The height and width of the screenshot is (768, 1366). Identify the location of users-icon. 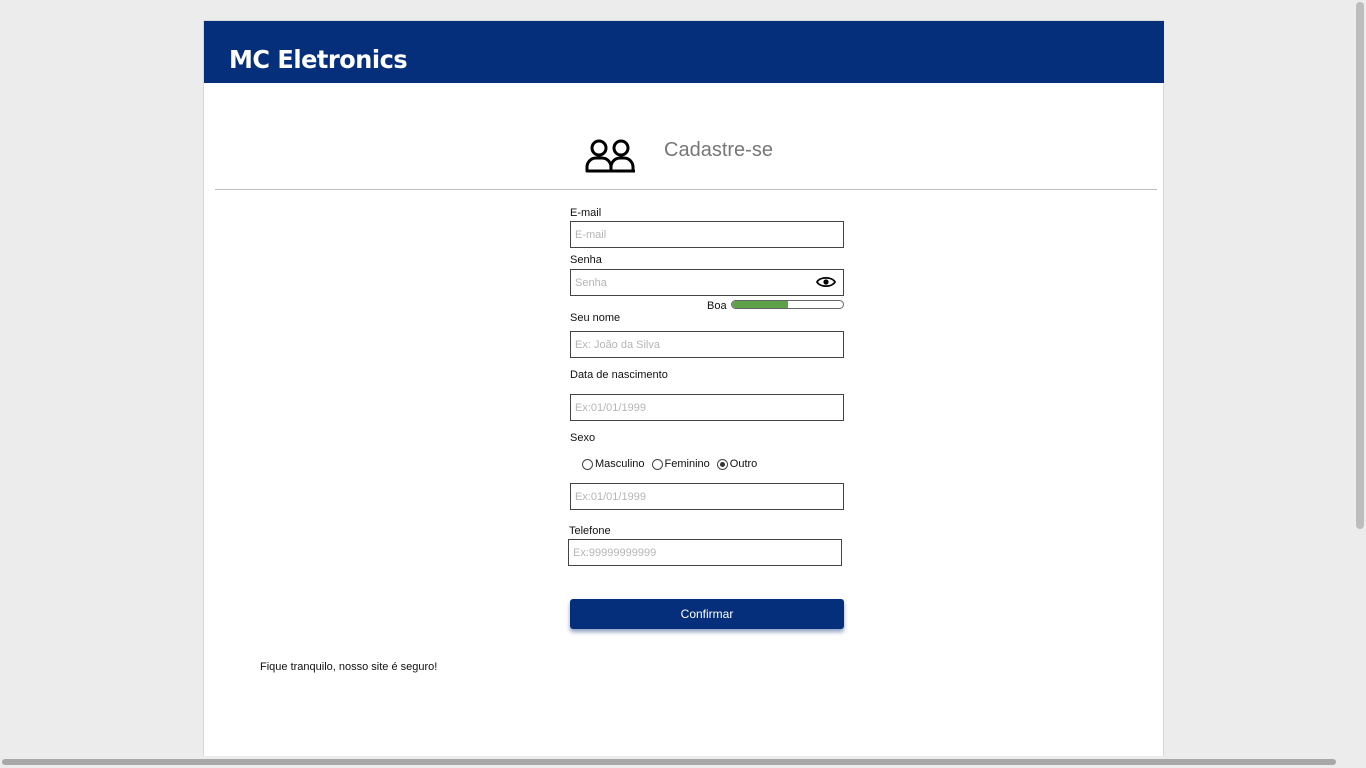
(610, 156).